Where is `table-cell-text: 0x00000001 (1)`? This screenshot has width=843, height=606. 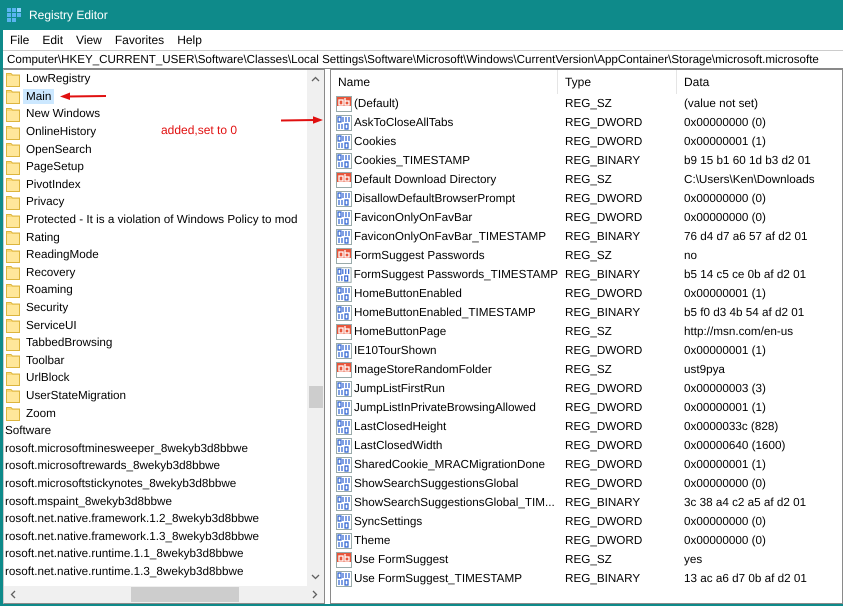 table-cell-text: 0x00000001 (1) is located at coordinates (725, 464).